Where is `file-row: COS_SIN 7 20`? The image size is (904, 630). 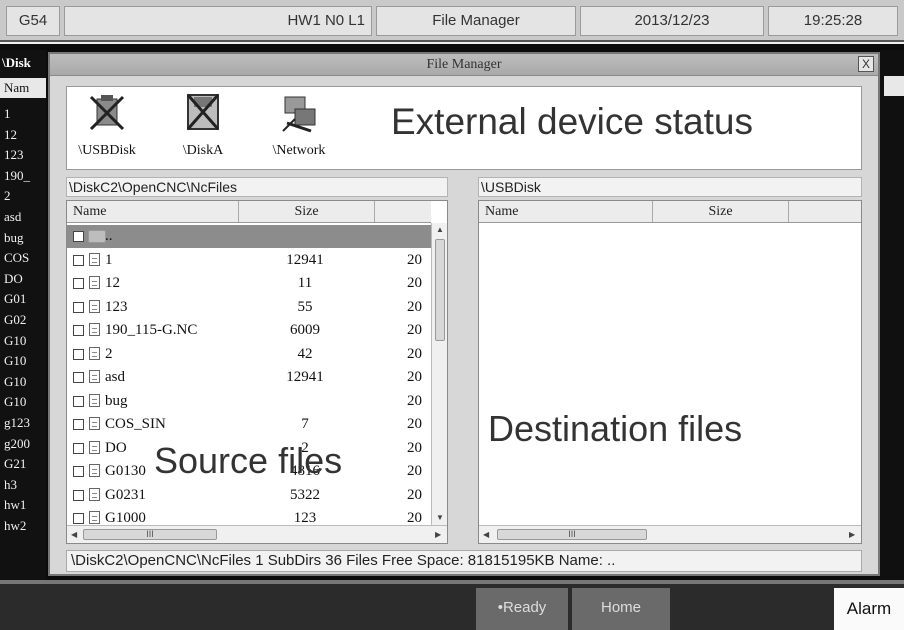
file-row: COS_SIN 7 20 is located at coordinates (249, 424).